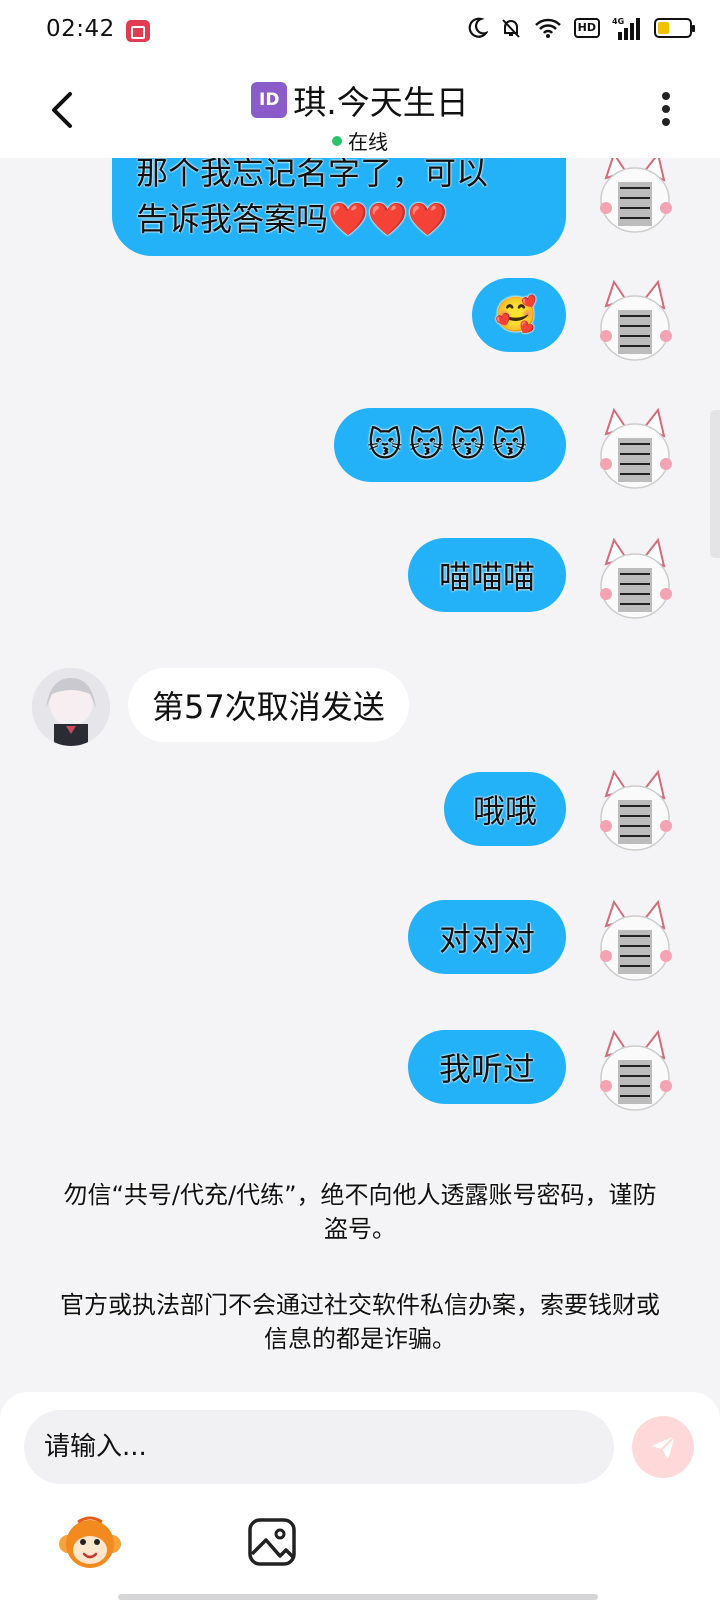 This screenshot has height=1600, width=720. I want to click on svg-text: 4G, so click(618, 21).